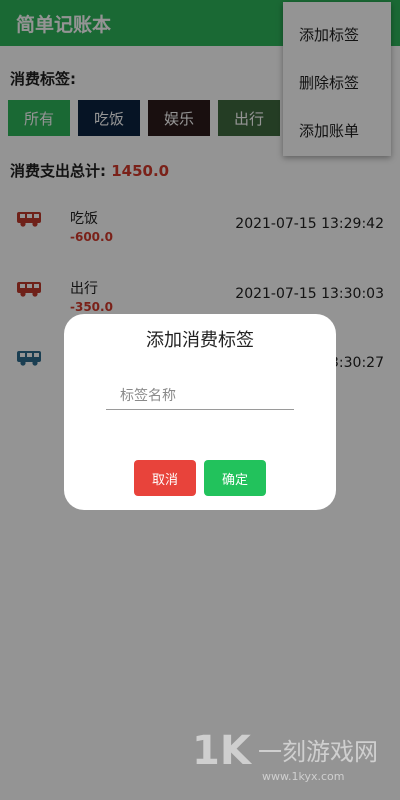  I want to click on cancel-button: 取消, so click(165, 478).